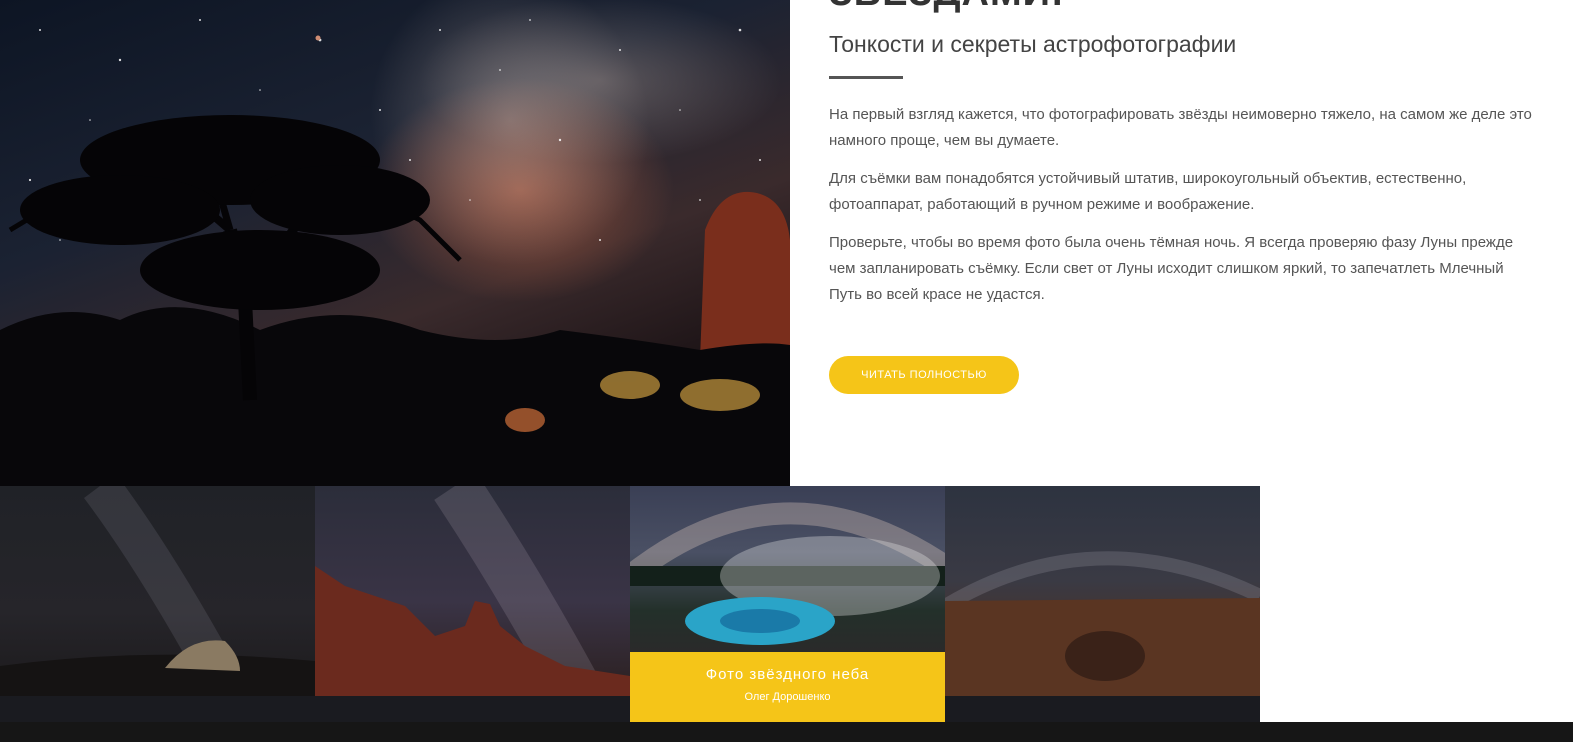 Image resolution: width=1573 pixels, height=742 pixels. I want to click on gallery-thumbnail-tent, so click(157, 591).